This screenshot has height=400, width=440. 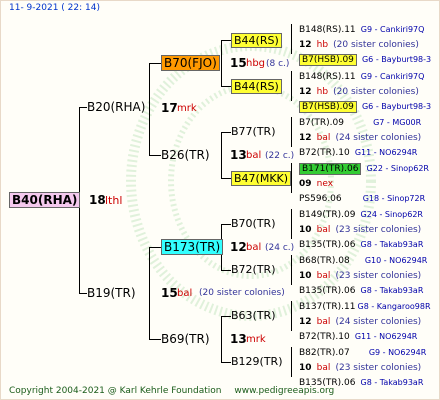 I want to click on gen2-c-sisters: (24 c.), so click(x=280, y=248).